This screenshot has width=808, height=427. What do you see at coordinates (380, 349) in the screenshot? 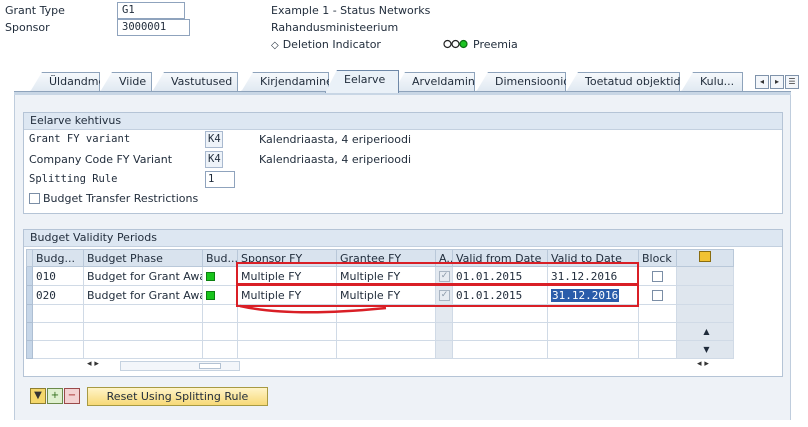
I see `table-row: ▼` at bounding box center [380, 349].